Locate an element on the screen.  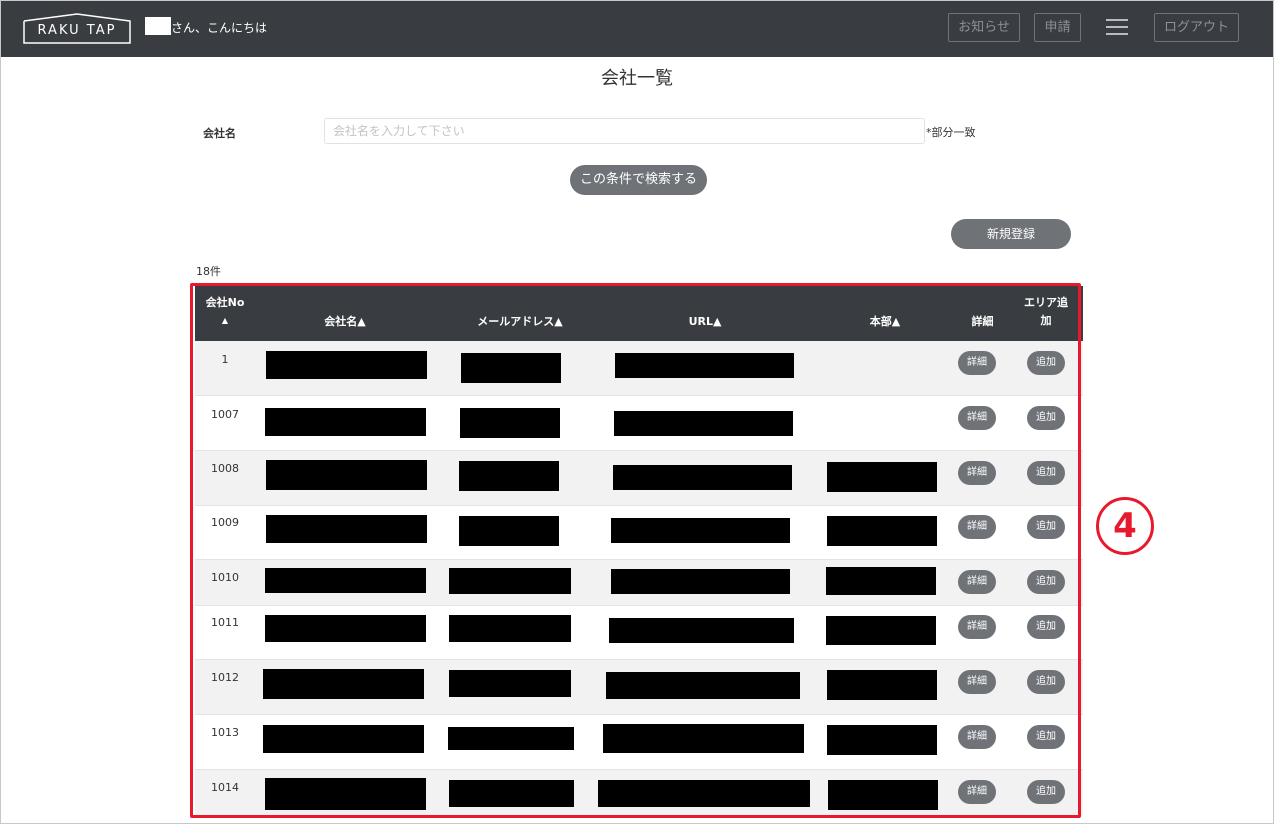
raku-tap-logo: RAKU TAP is located at coordinates (77, 28).